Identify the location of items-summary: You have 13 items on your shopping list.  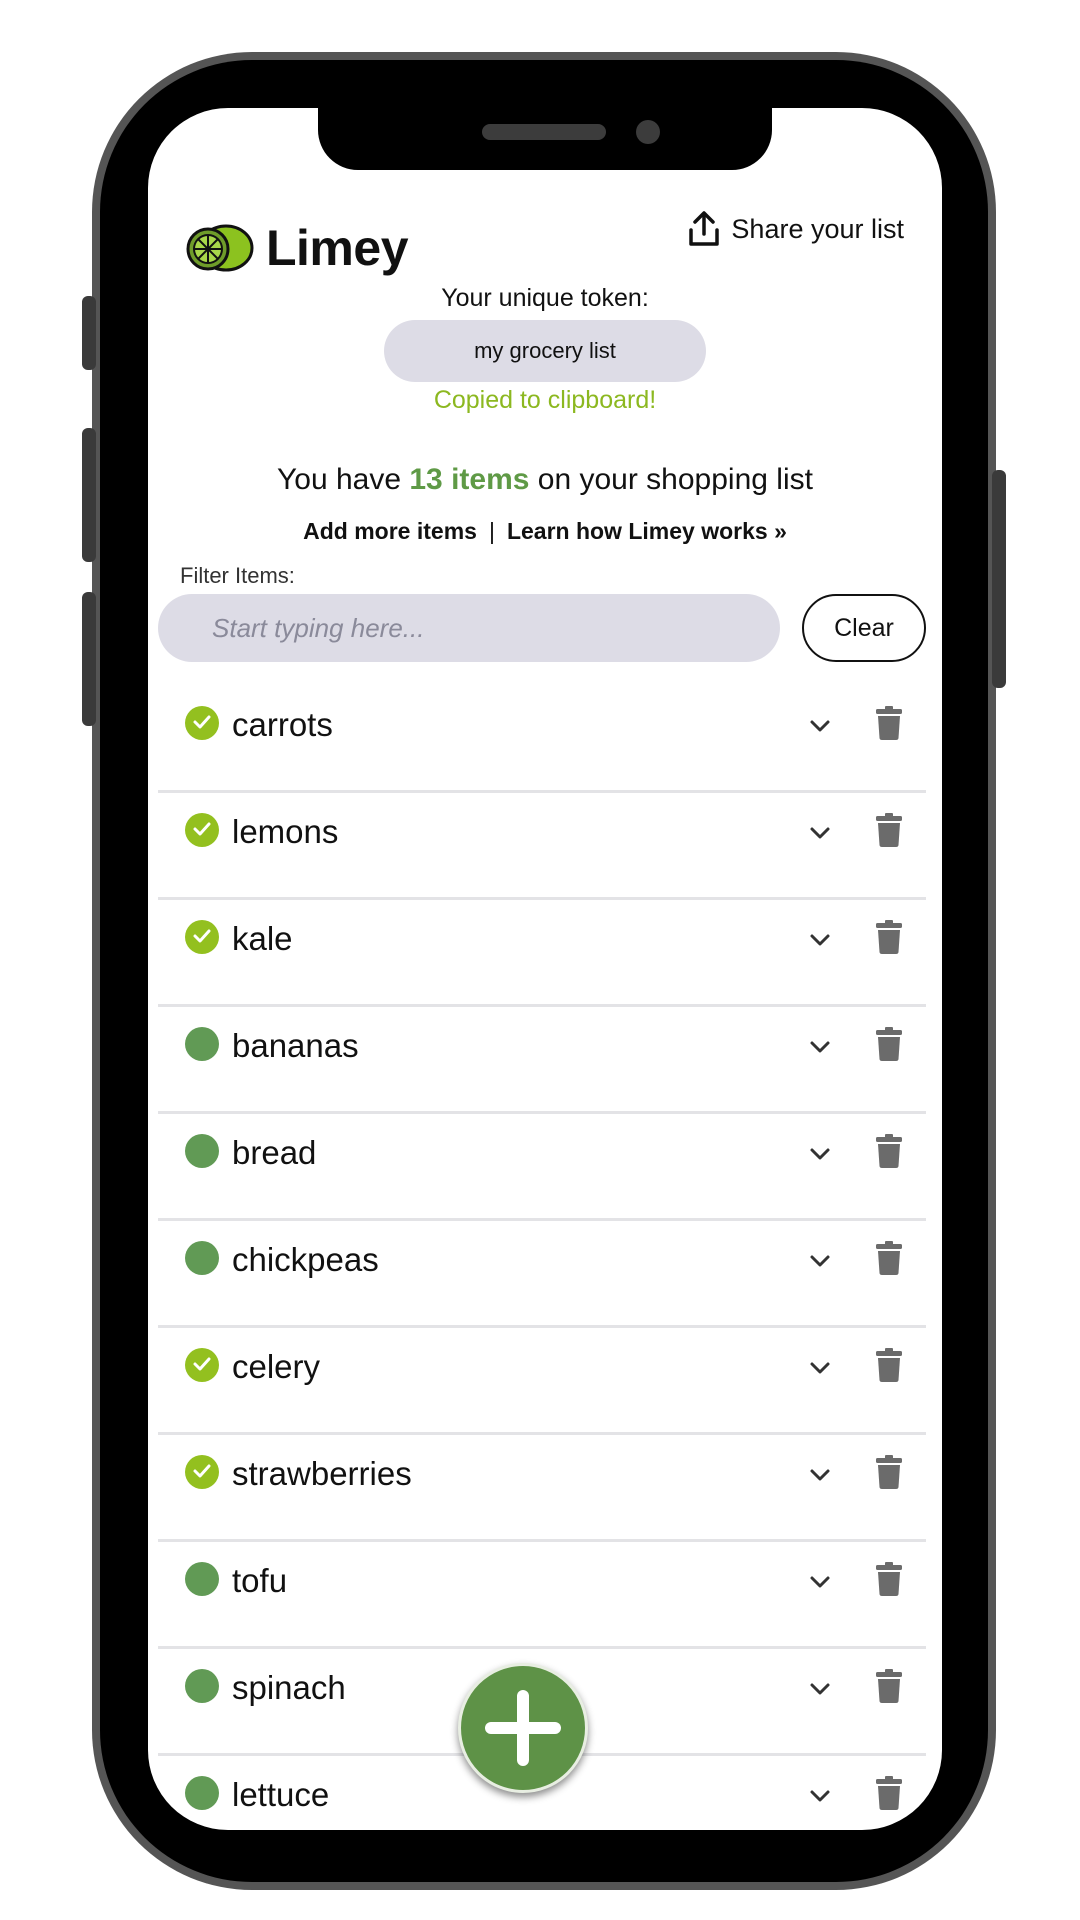
(545, 480).